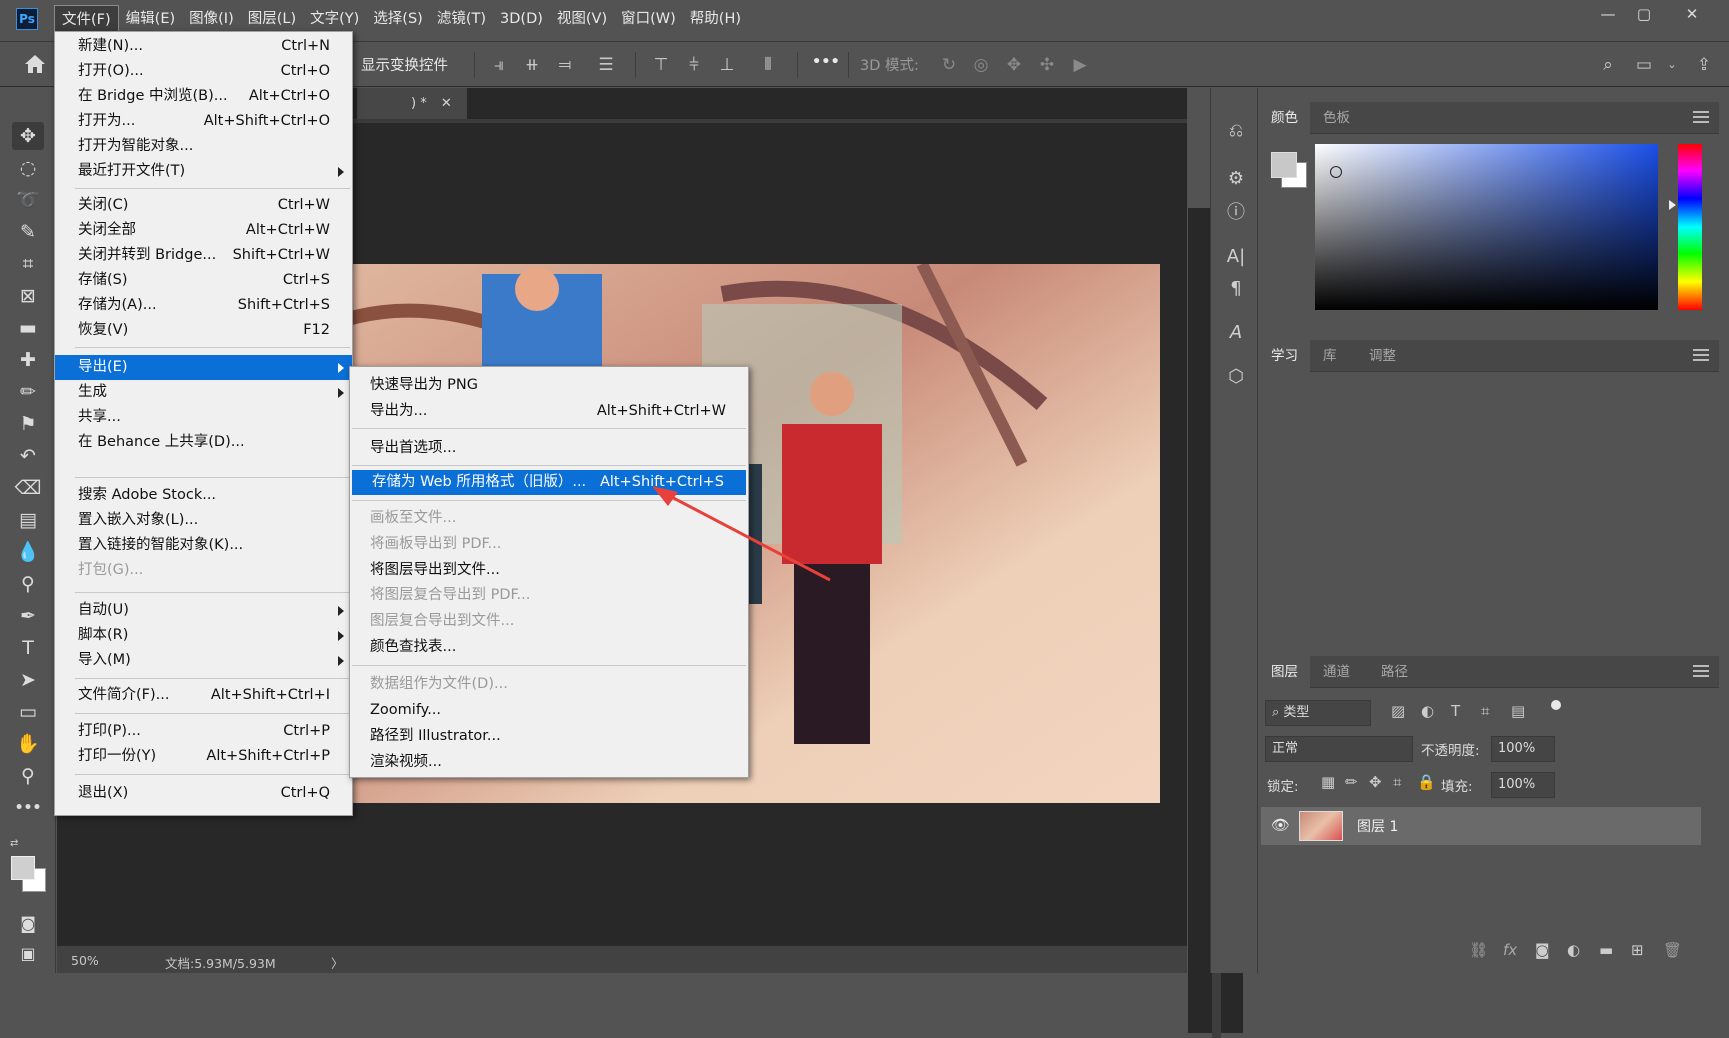 The image size is (1729, 1038). Describe the element at coordinates (1485, 711) in the screenshot. I see `filter-shape-icon: ⌗` at that location.